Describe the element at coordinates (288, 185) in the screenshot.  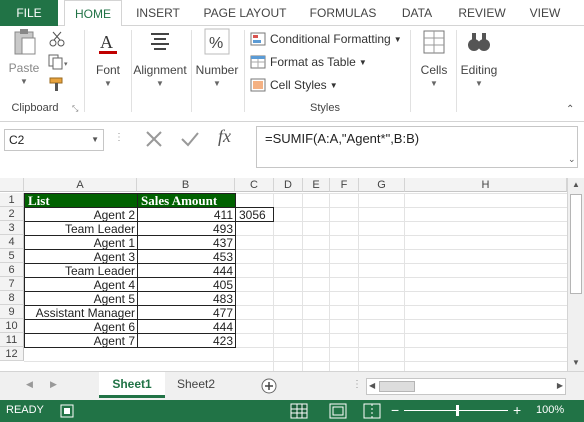
I see `column-header-d: D` at that location.